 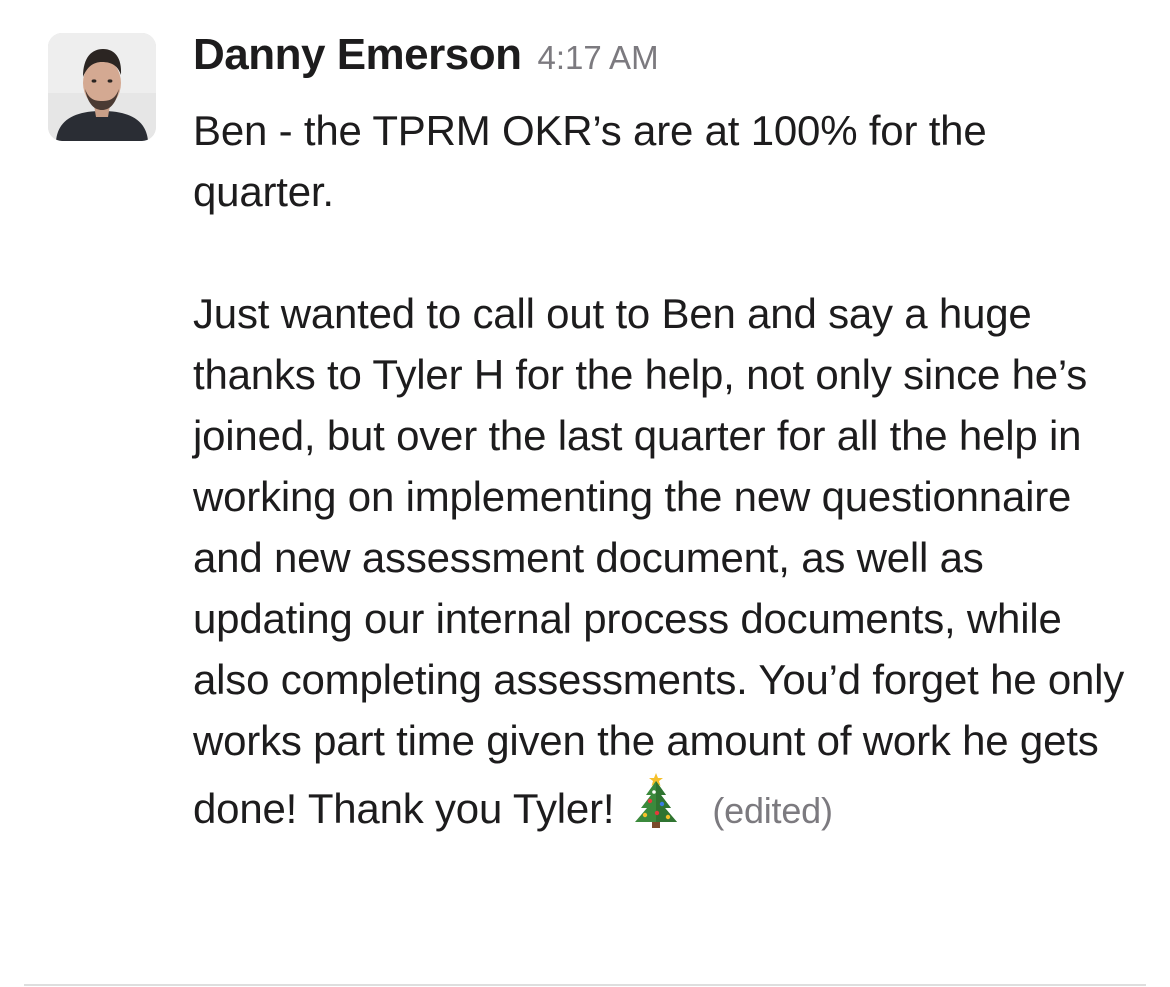 I want to click on message-header: Danny Emerson 4:17 AM, so click(x=426, y=62).